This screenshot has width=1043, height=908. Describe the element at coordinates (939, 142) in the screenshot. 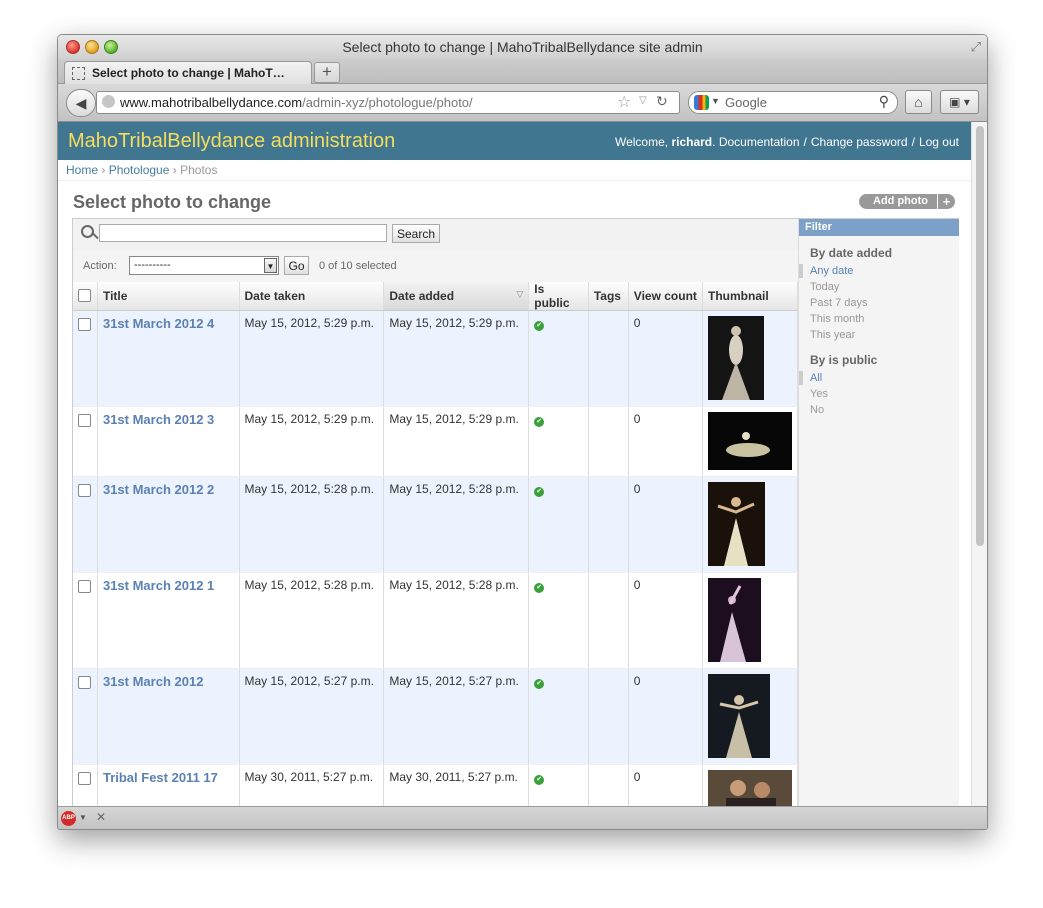

I see `logout-link: Log out` at that location.